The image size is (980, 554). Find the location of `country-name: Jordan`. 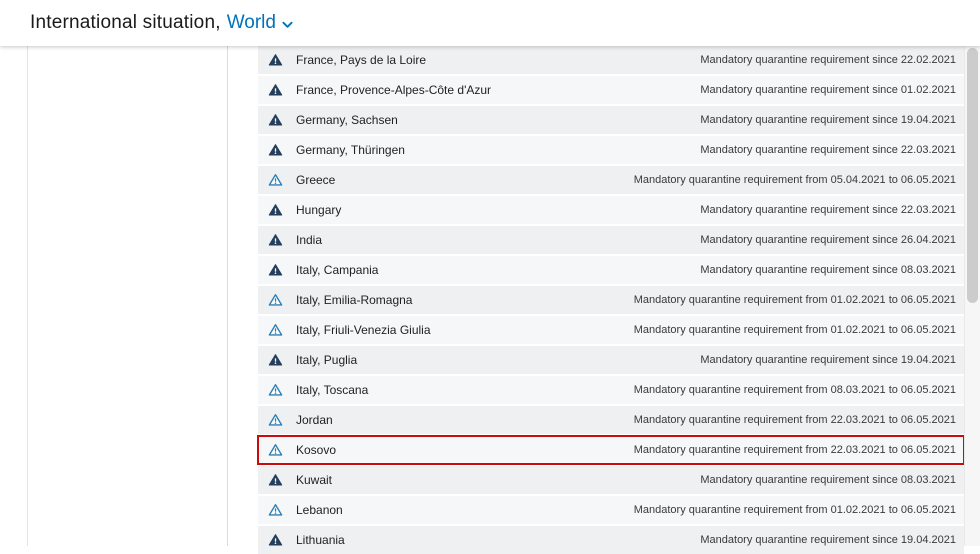

country-name: Jordan is located at coordinates (314, 420).